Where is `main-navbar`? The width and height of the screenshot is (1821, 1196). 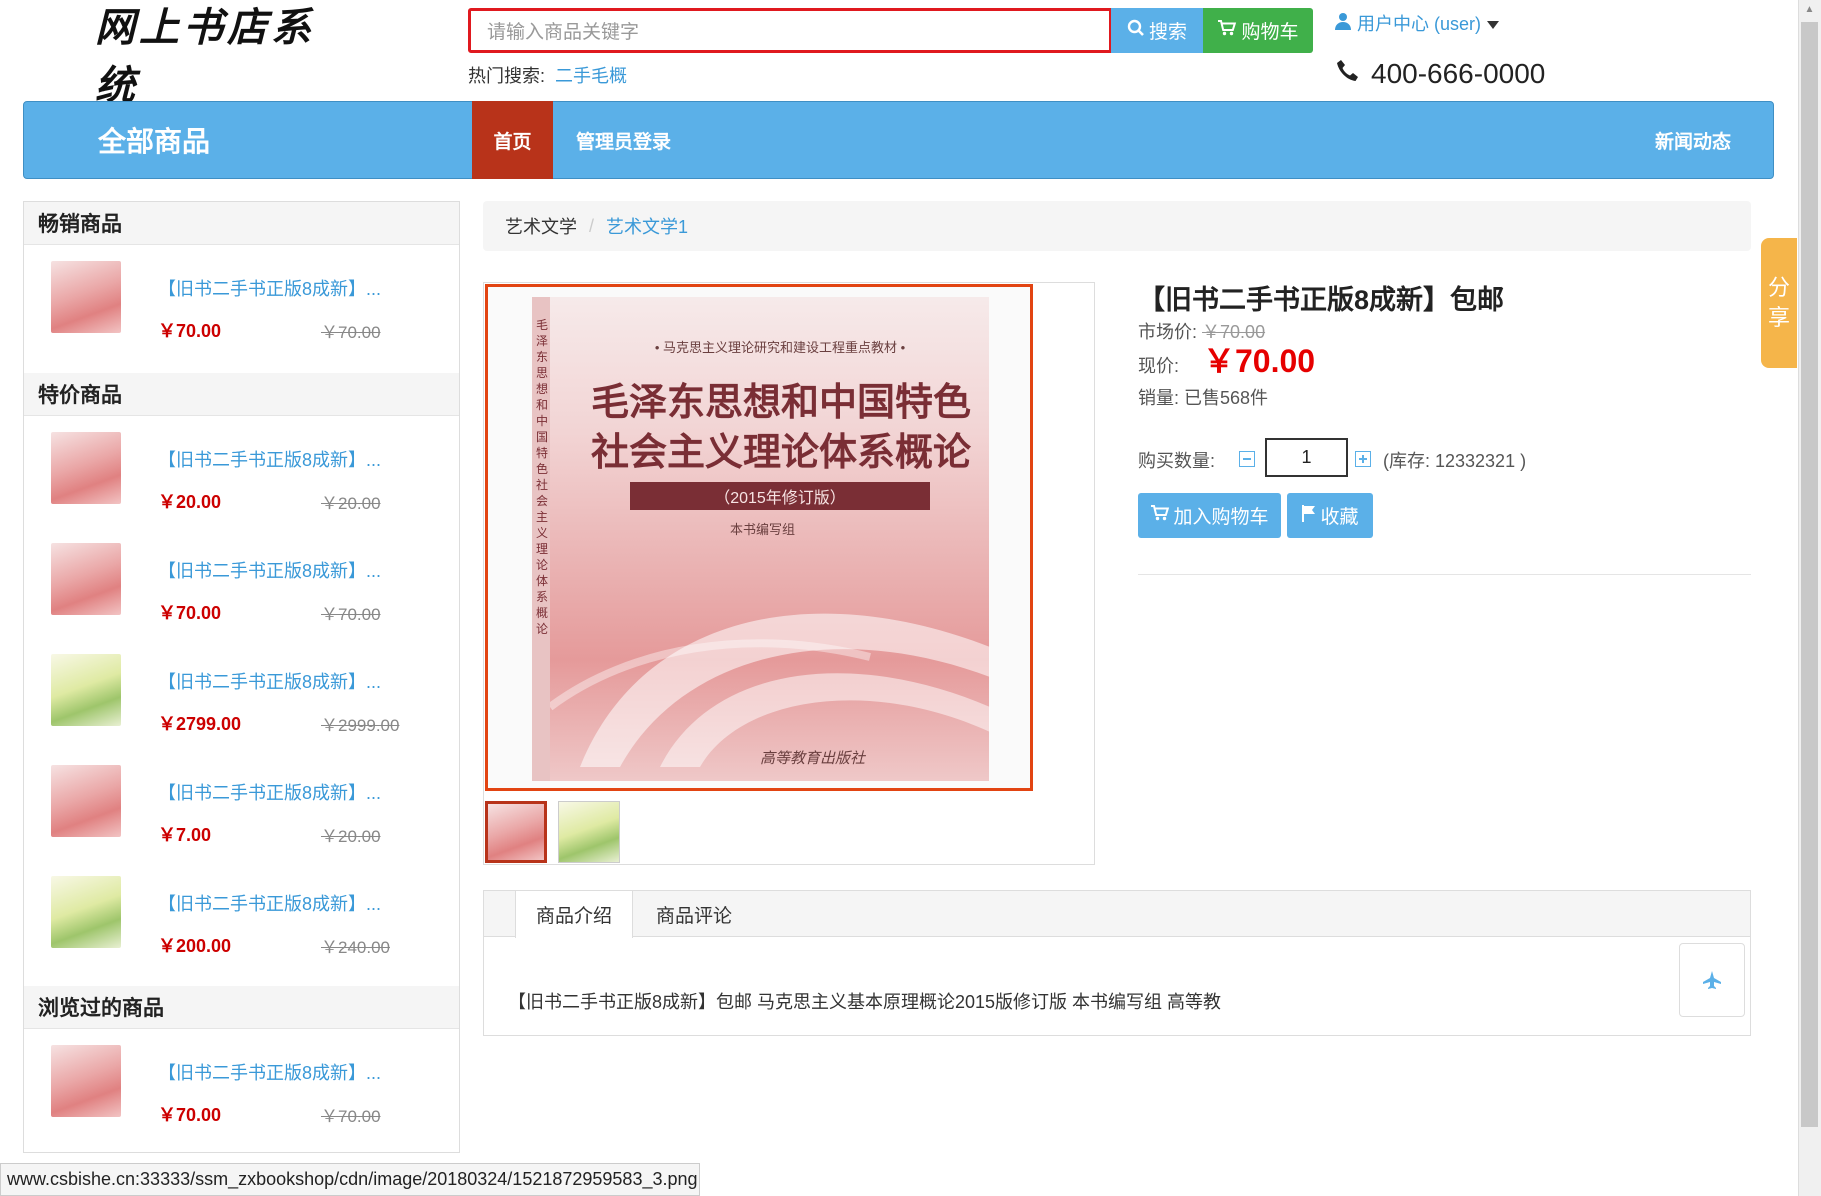 main-navbar is located at coordinates (898, 140).